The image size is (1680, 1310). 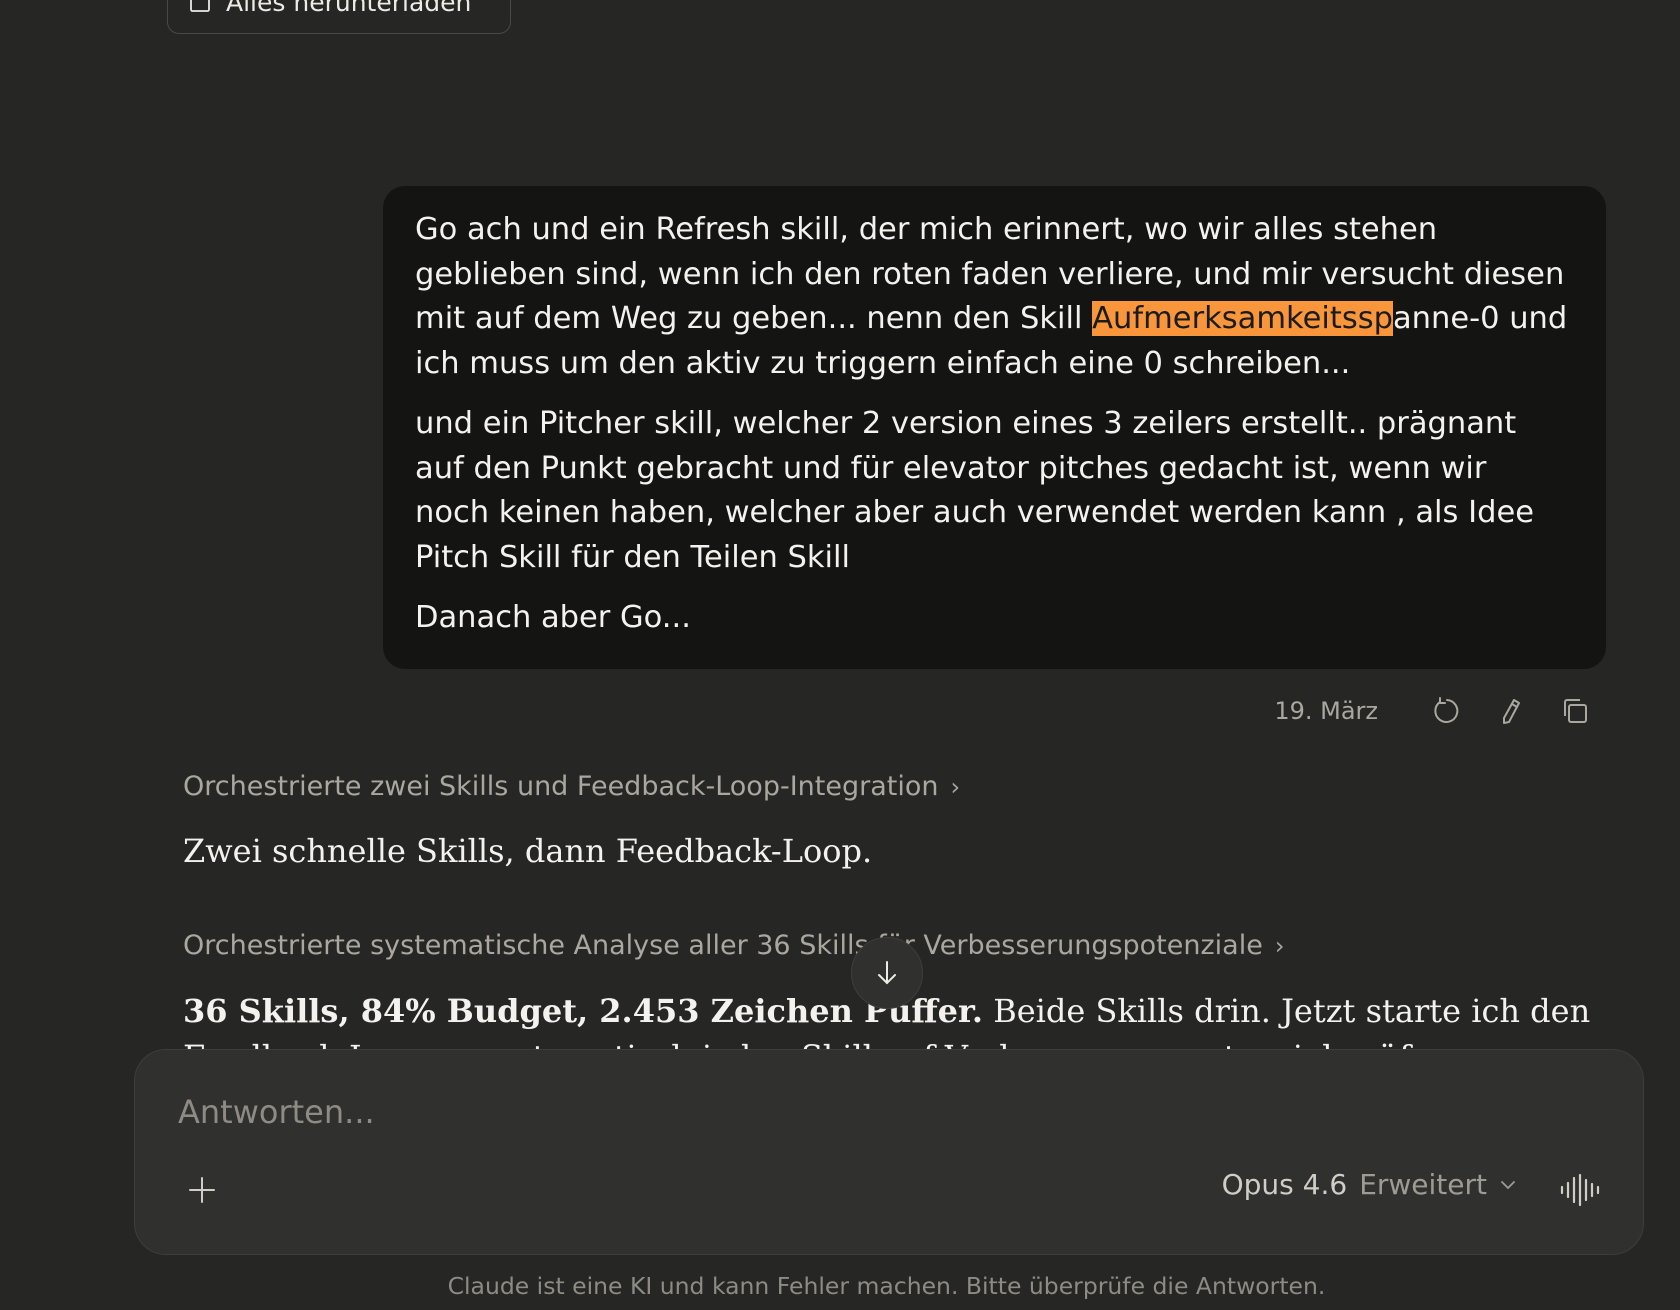 I want to click on download-all-label: Alles herunterladen, so click(x=349, y=8).